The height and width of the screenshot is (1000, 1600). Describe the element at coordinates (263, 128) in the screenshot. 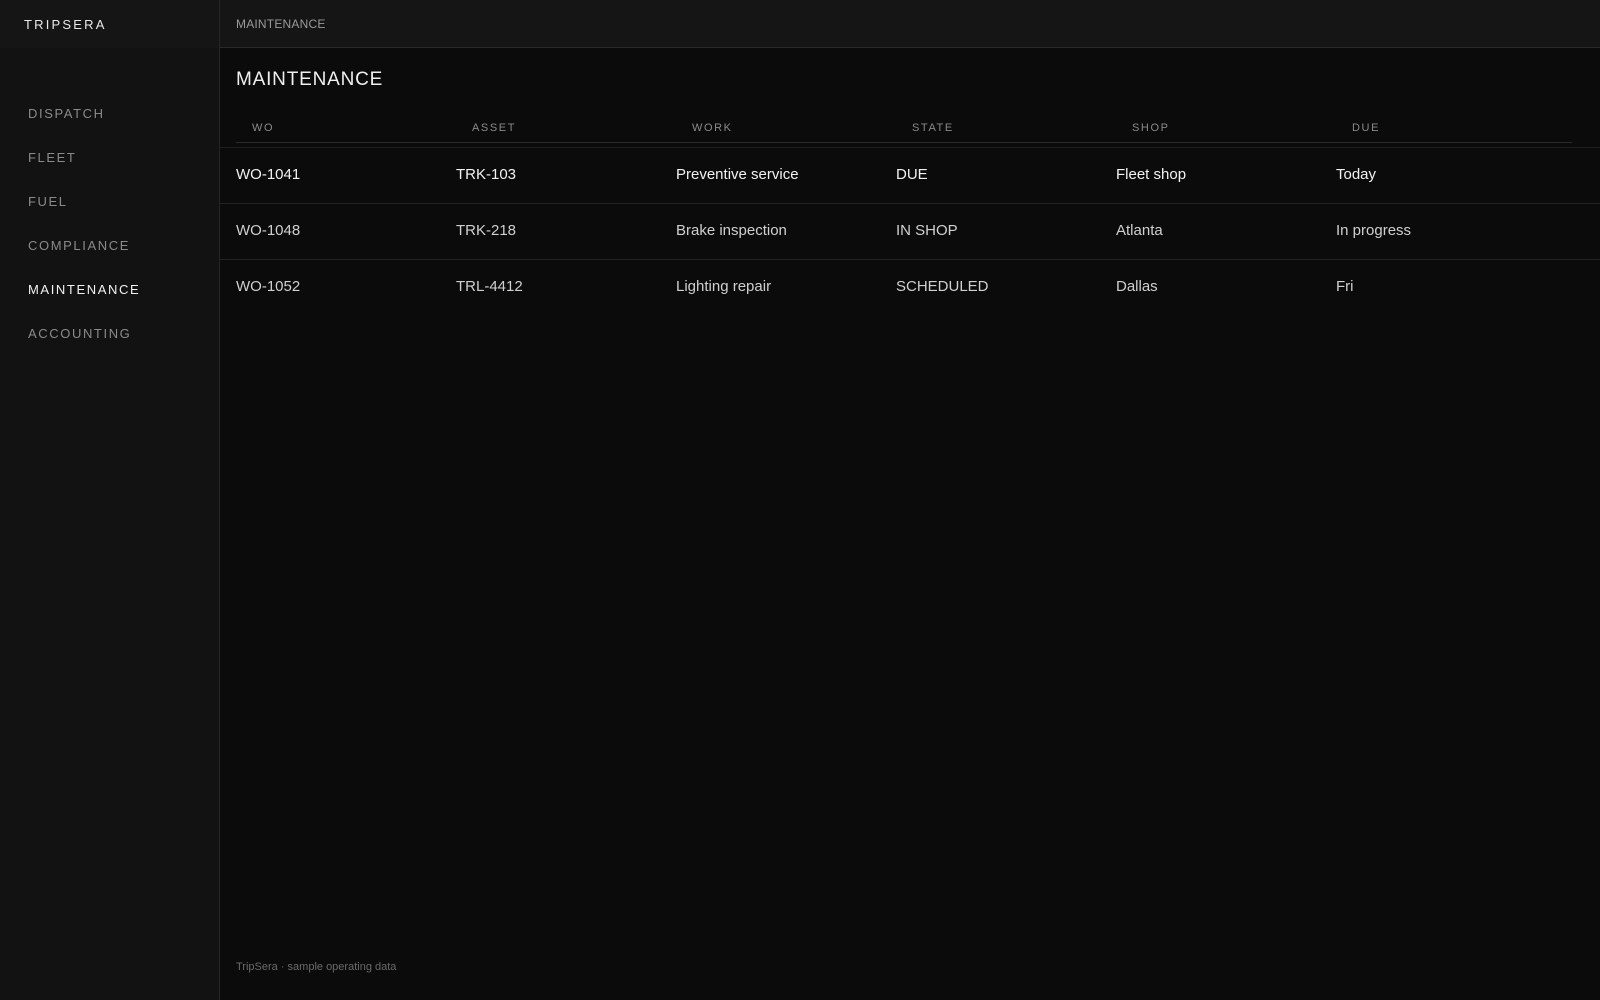

I see `column-header-wo: WO` at that location.